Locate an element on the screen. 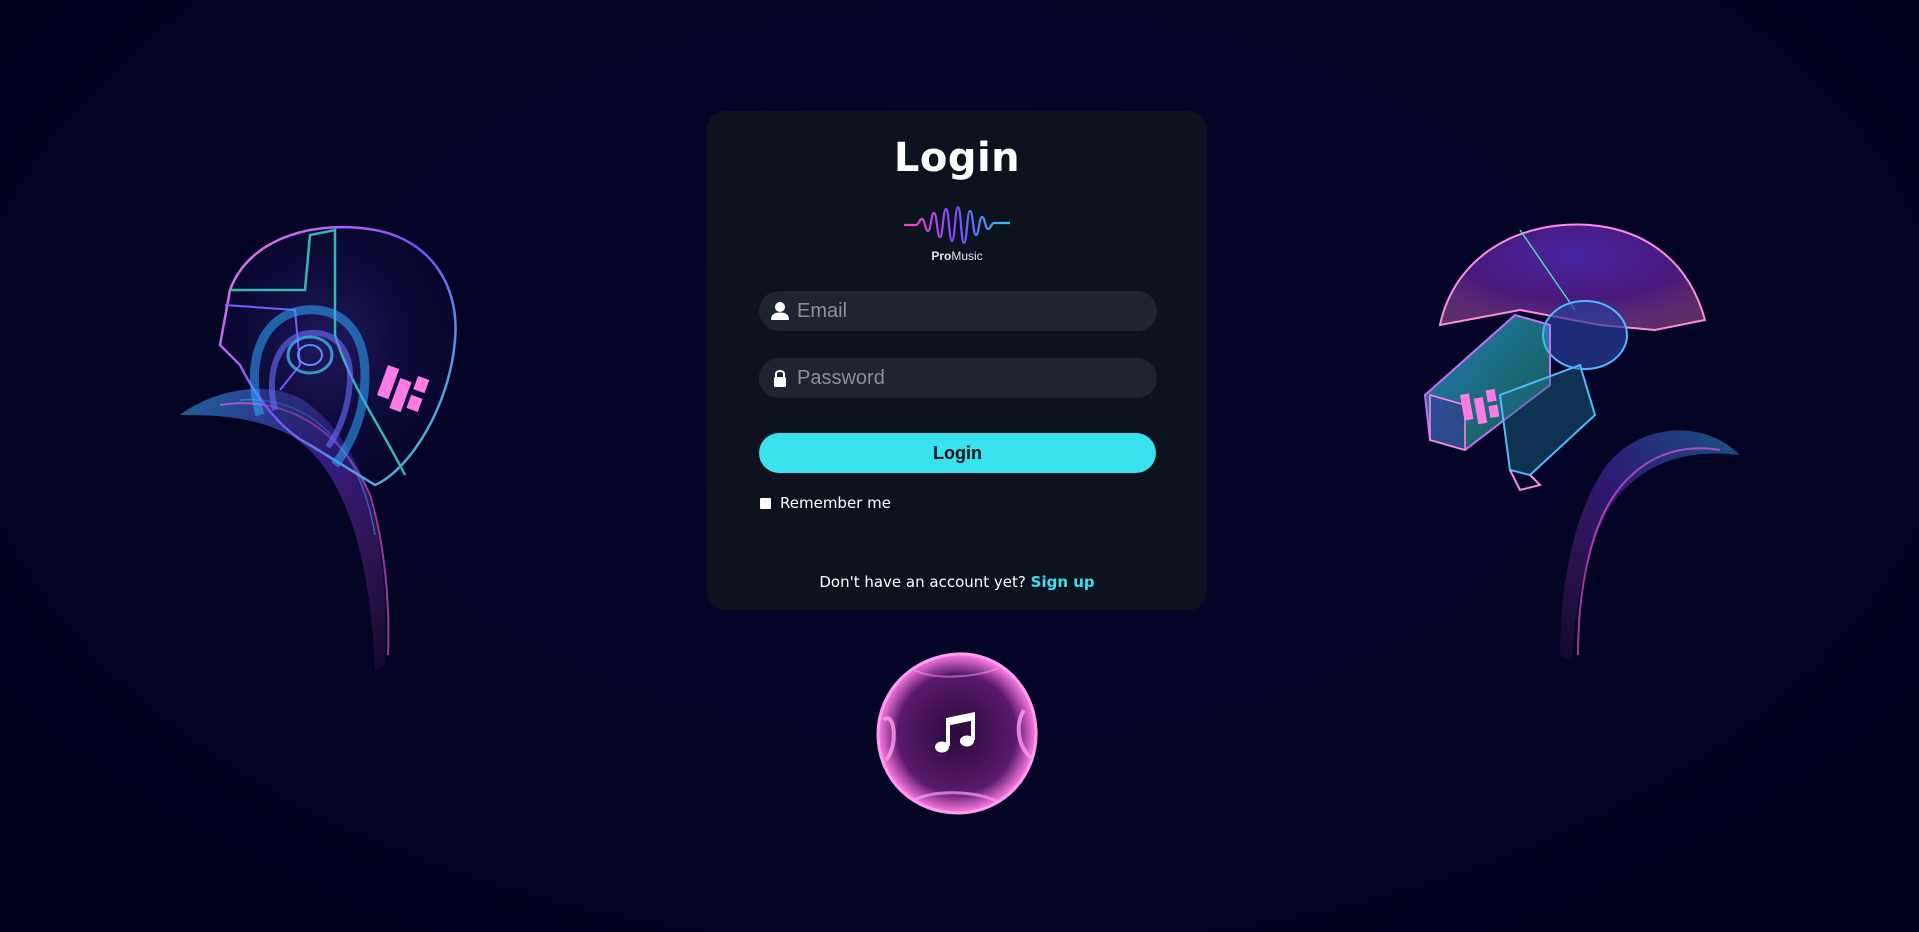 The image size is (1919, 932). music-orb is located at coordinates (957, 733).